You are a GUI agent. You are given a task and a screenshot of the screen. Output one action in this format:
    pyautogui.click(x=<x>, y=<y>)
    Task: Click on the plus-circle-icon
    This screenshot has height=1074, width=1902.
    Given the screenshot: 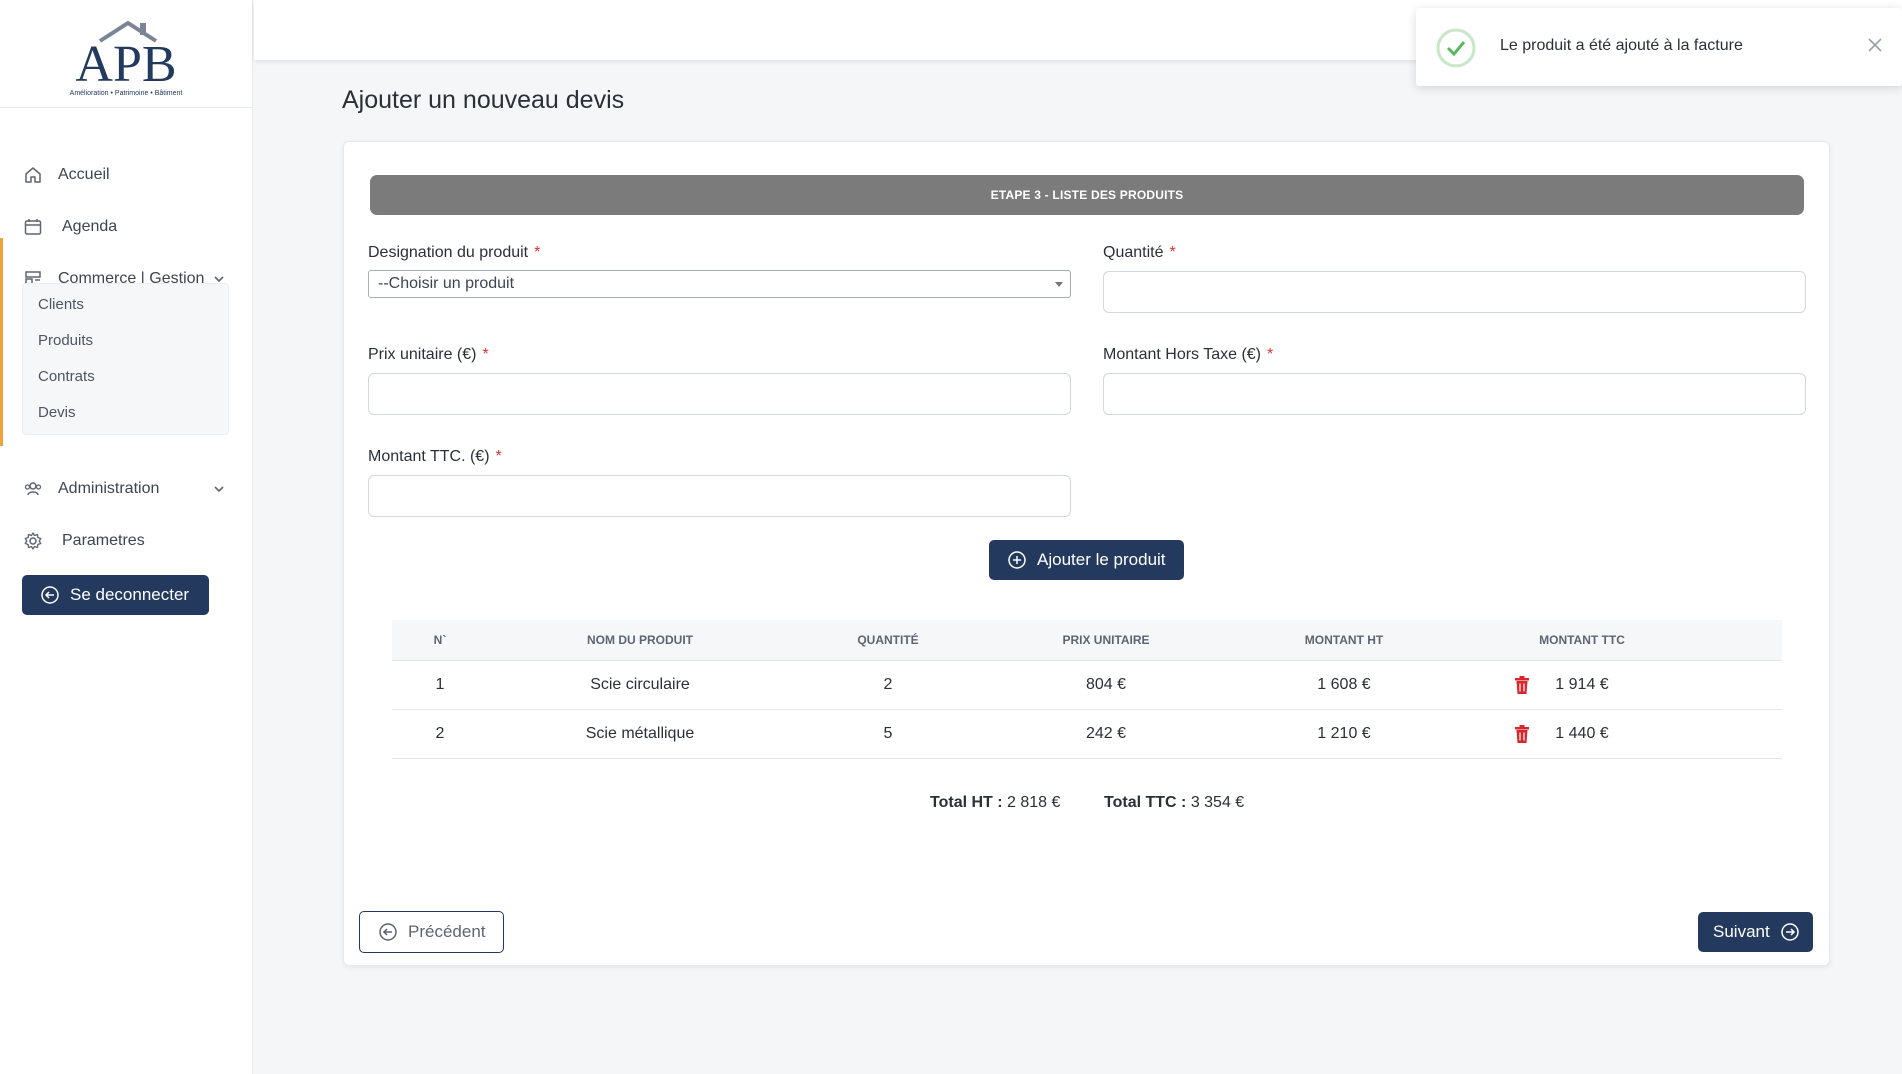 What is the action you would take?
    pyautogui.click(x=1017, y=560)
    